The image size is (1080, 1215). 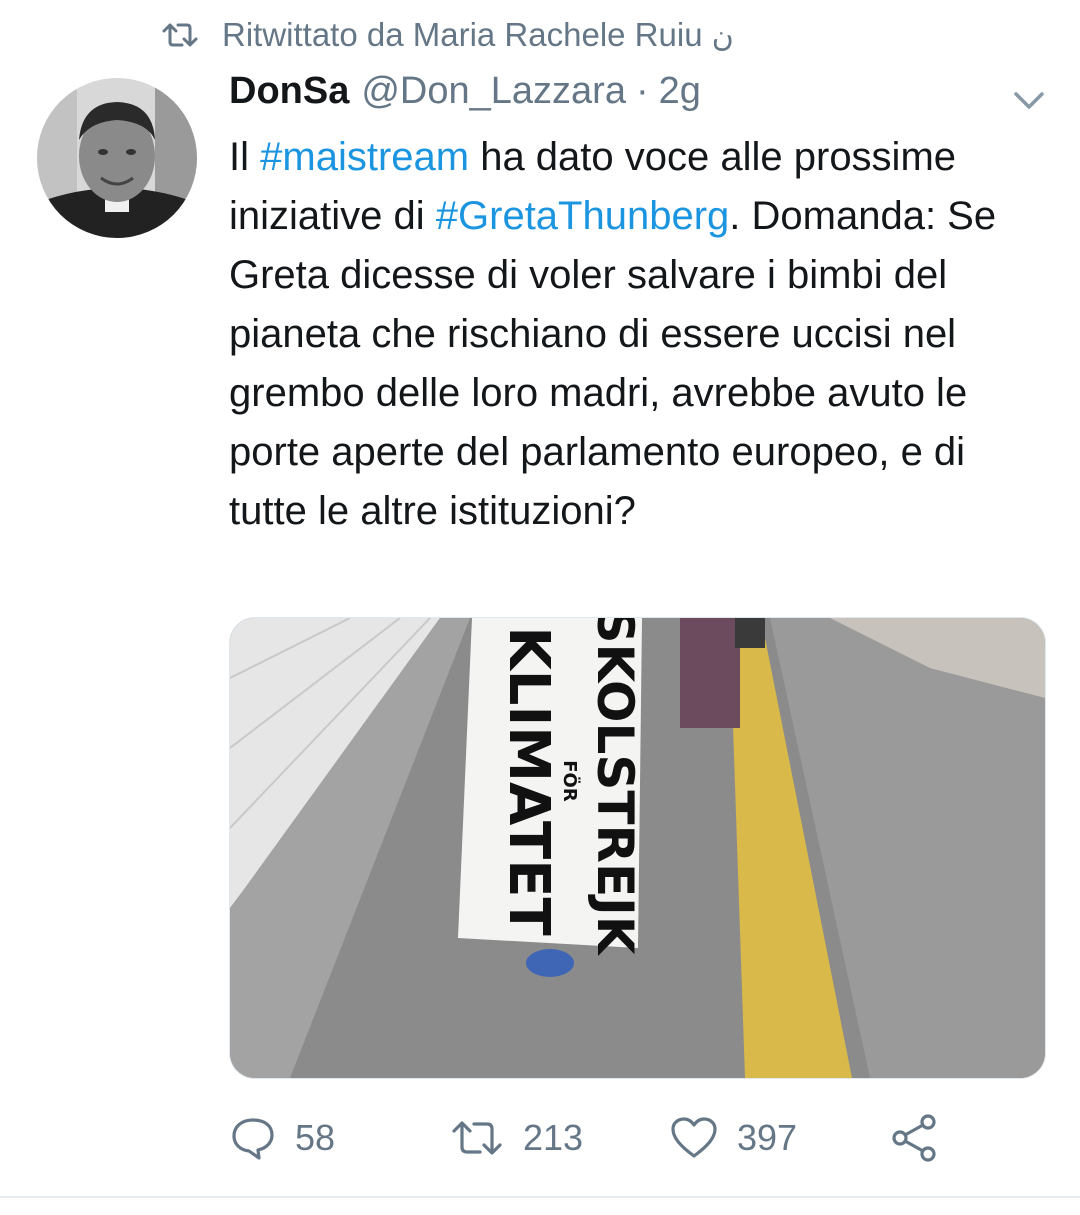 I want to click on like-count: 397, so click(x=767, y=1137).